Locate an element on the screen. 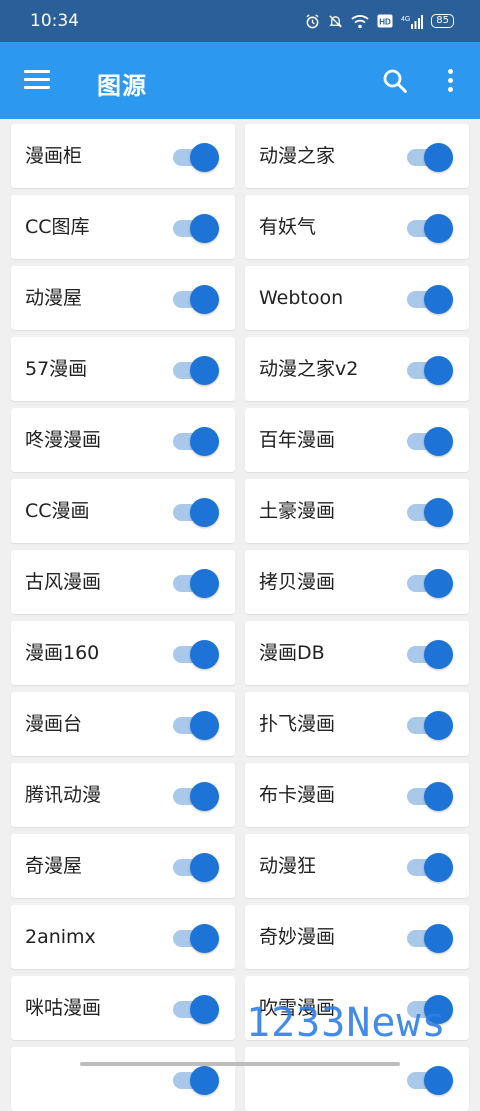 Image resolution: width=480 pixels, height=1111 pixels. source-card: 扑飞漫画 is located at coordinates (357, 724).